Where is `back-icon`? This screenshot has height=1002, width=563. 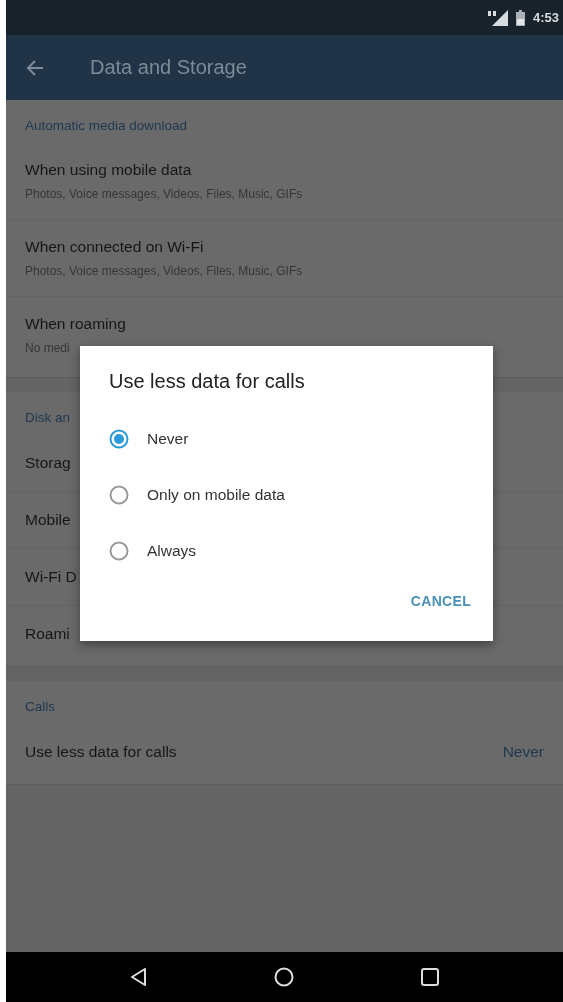 back-icon is located at coordinates (138, 977).